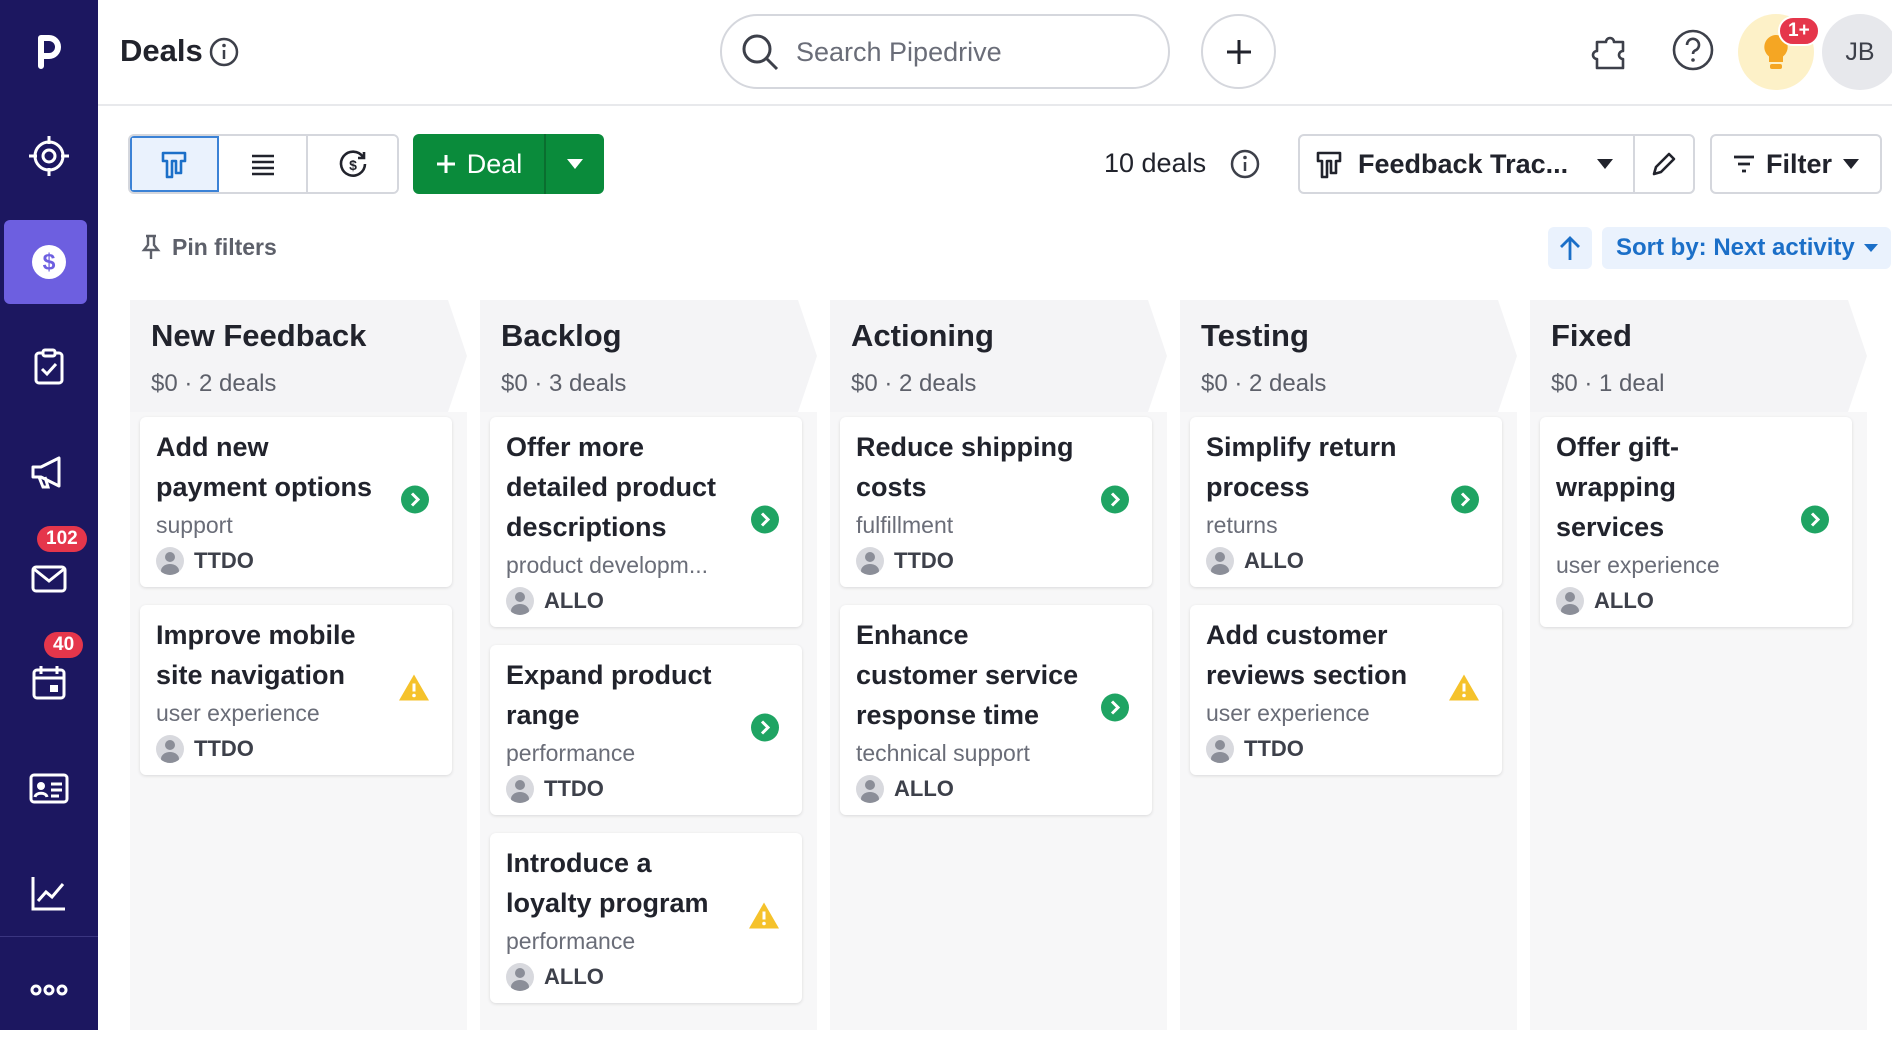 The width and height of the screenshot is (1892, 1047). What do you see at coordinates (296, 502) in the screenshot?
I see `deal-card: Add new payment options support TTDO` at bounding box center [296, 502].